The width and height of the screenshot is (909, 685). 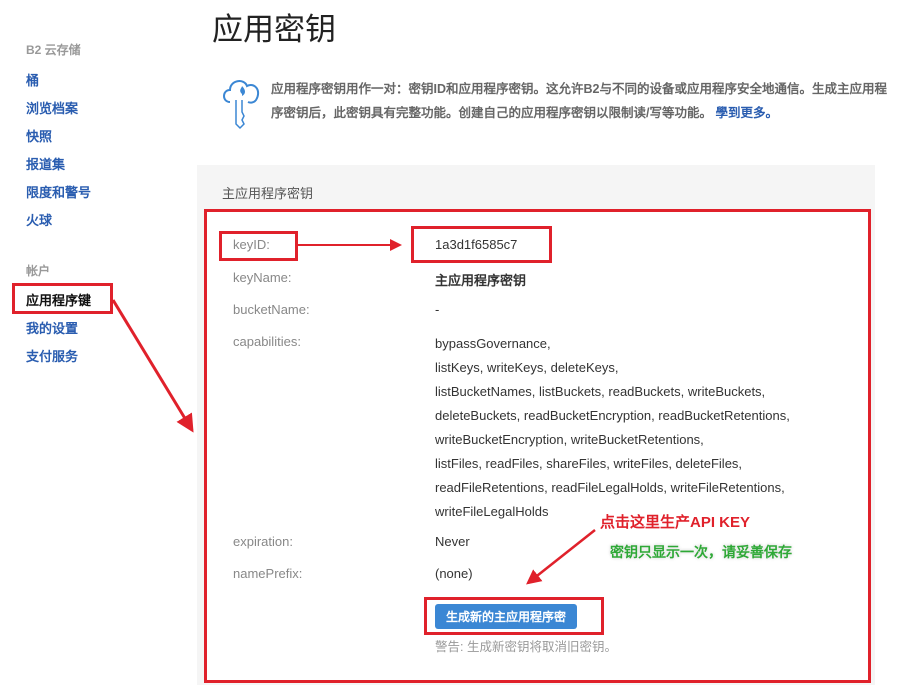 What do you see at coordinates (58, 191) in the screenshot?
I see `sidebar-item-caps-alerts: 限度和警号` at bounding box center [58, 191].